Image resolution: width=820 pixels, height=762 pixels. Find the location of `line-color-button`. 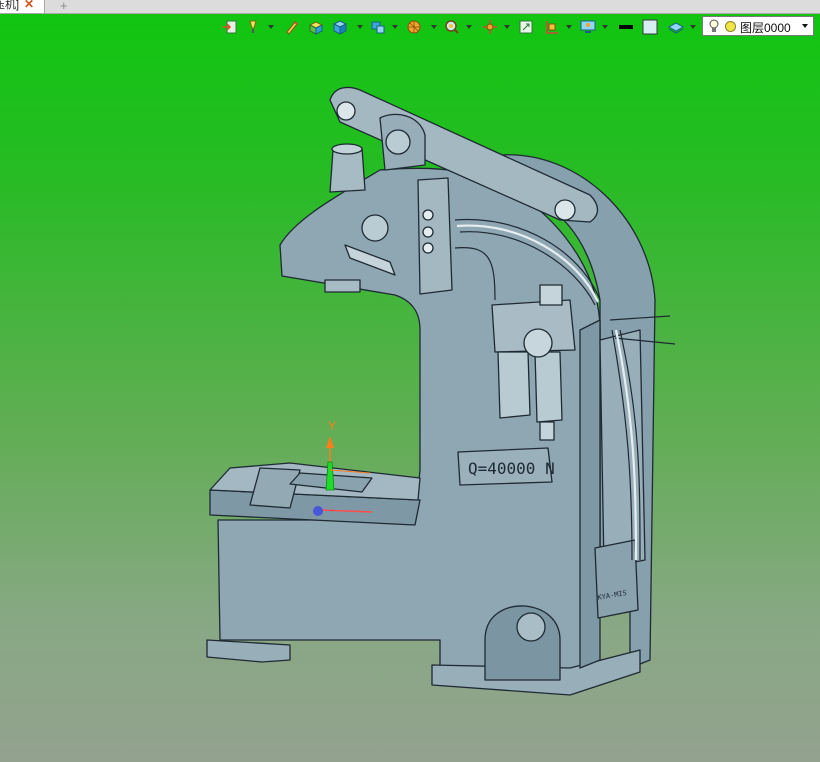

line-color-button is located at coordinates (627, 27).